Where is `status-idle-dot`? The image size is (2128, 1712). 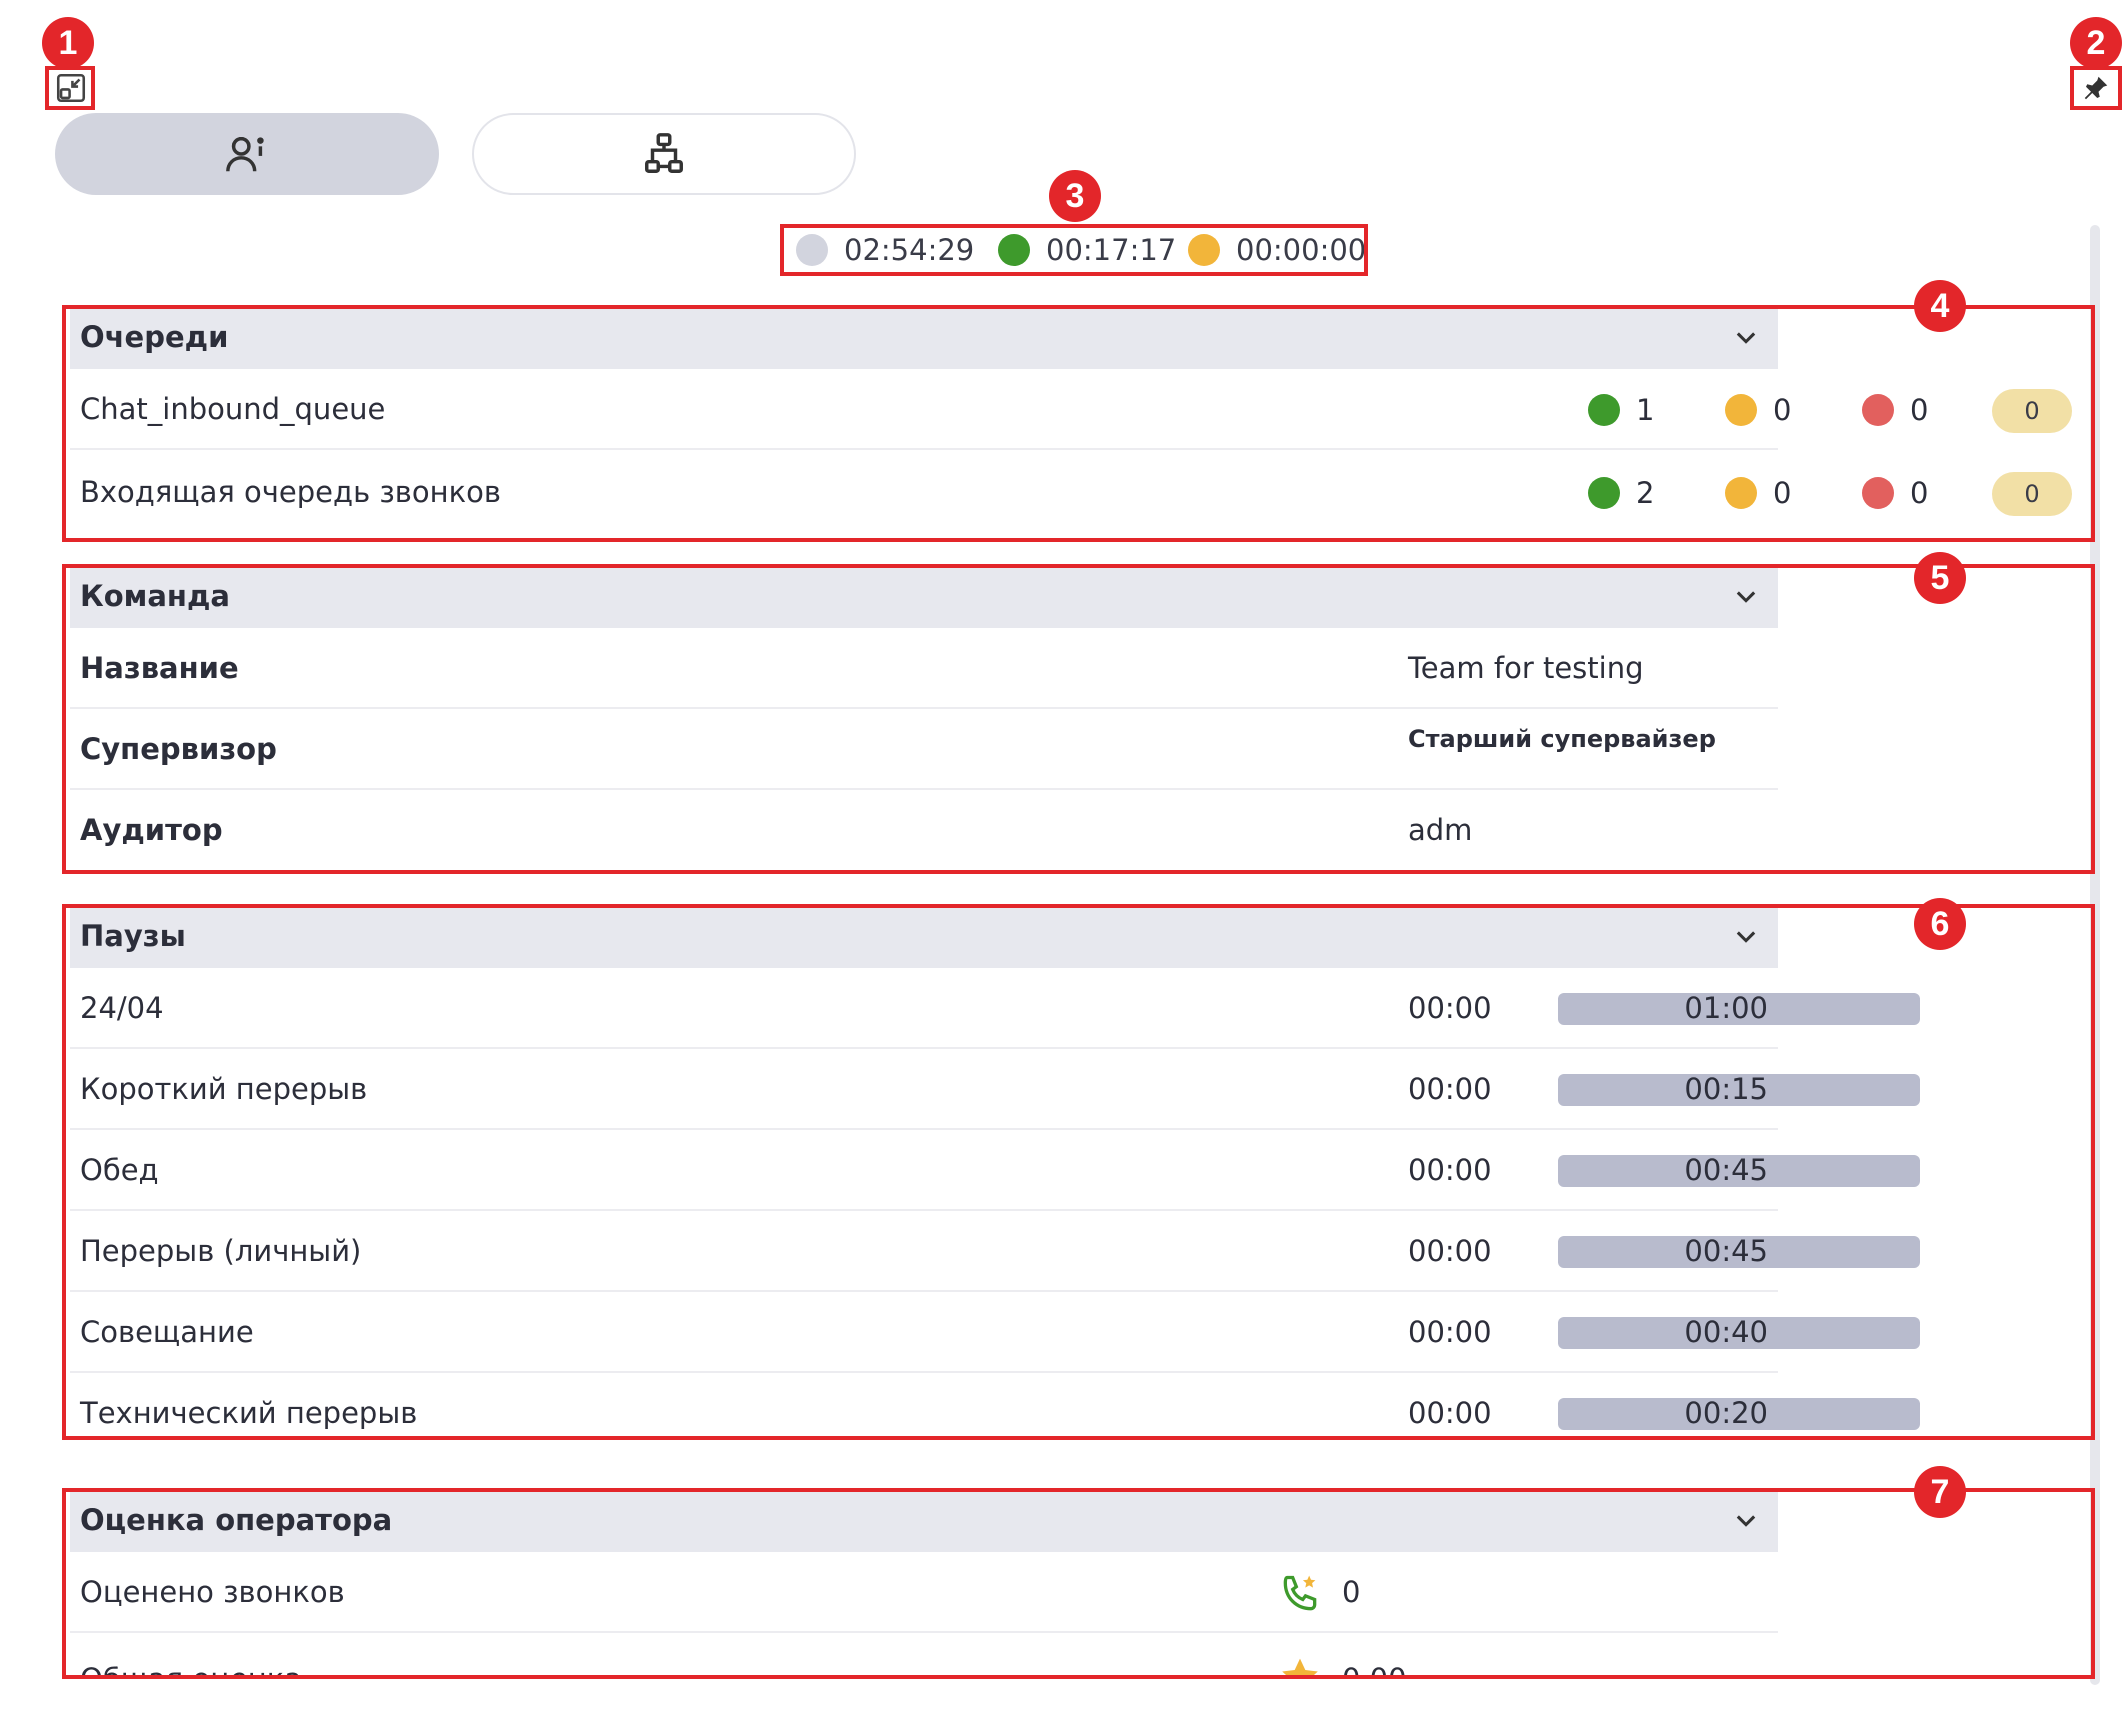 status-idle-dot is located at coordinates (812, 250).